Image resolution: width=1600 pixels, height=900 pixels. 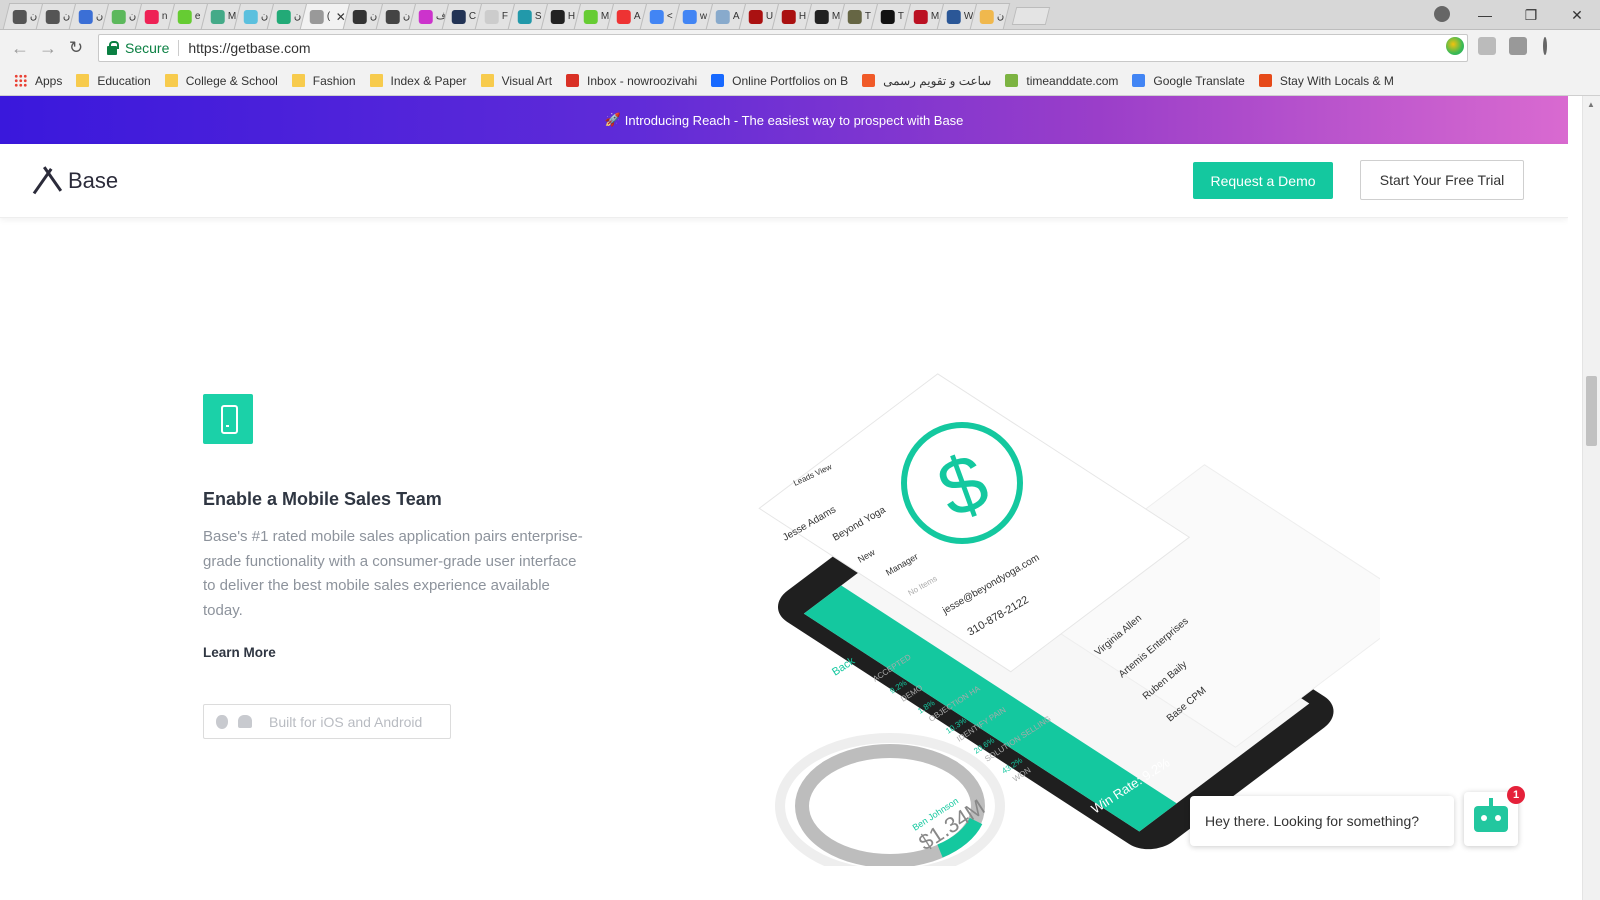 What do you see at coordinates (1061, 81) in the screenshot?
I see `bookmark-item: timeanddate.com` at bounding box center [1061, 81].